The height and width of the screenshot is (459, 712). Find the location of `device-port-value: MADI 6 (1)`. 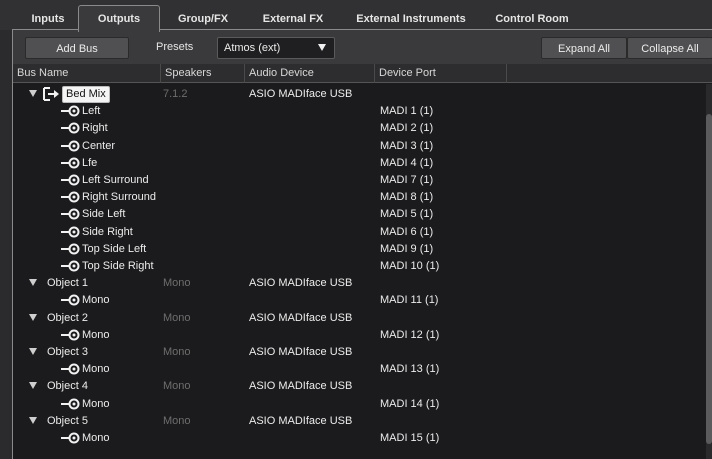

device-port-value: MADI 6 (1) is located at coordinates (406, 232).